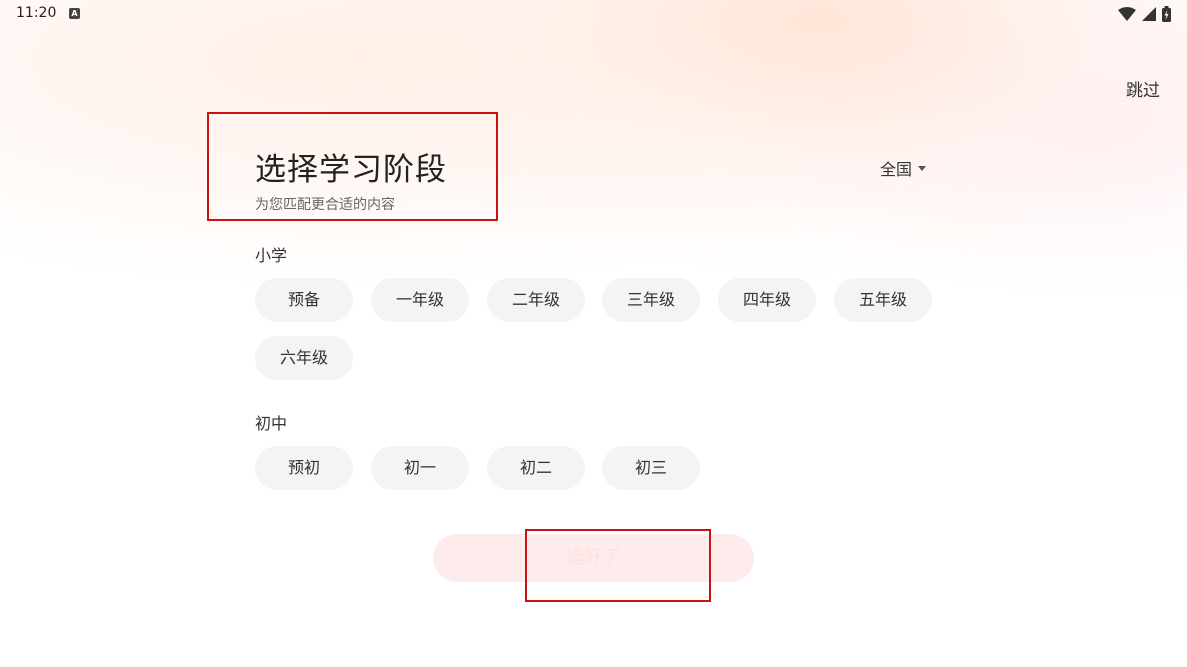  Describe the element at coordinates (1143, 88) in the screenshot. I see `skip-button: 跳过` at that location.